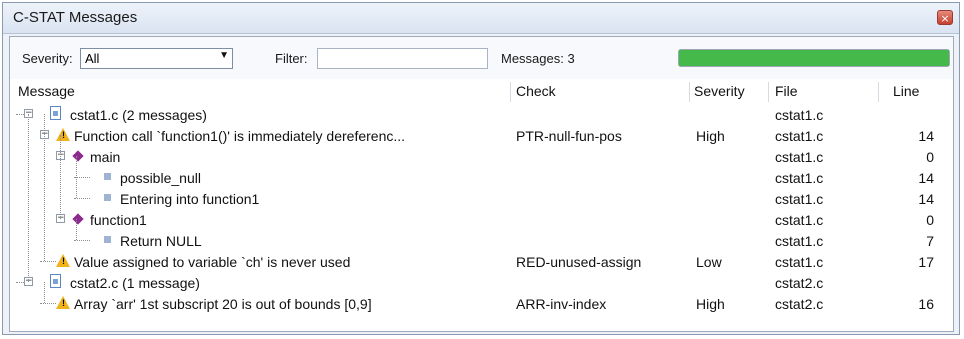  Describe the element at coordinates (75, 17) in the screenshot. I see `window-title: C-STAT Messages` at that location.